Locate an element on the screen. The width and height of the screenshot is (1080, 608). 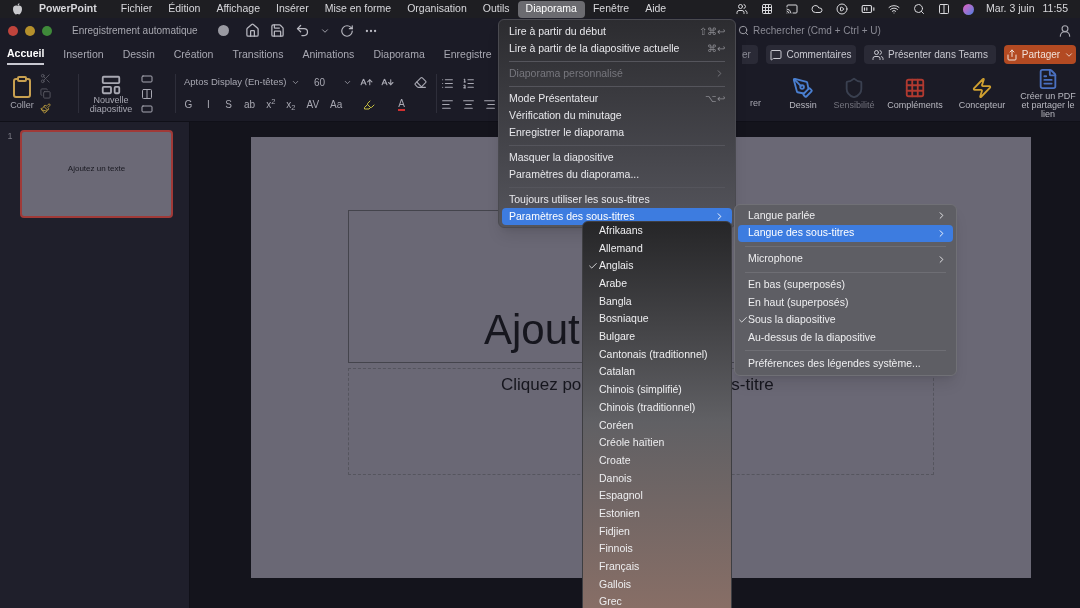
menu-bar-item: Fenêtre is located at coordinates (611, 9).